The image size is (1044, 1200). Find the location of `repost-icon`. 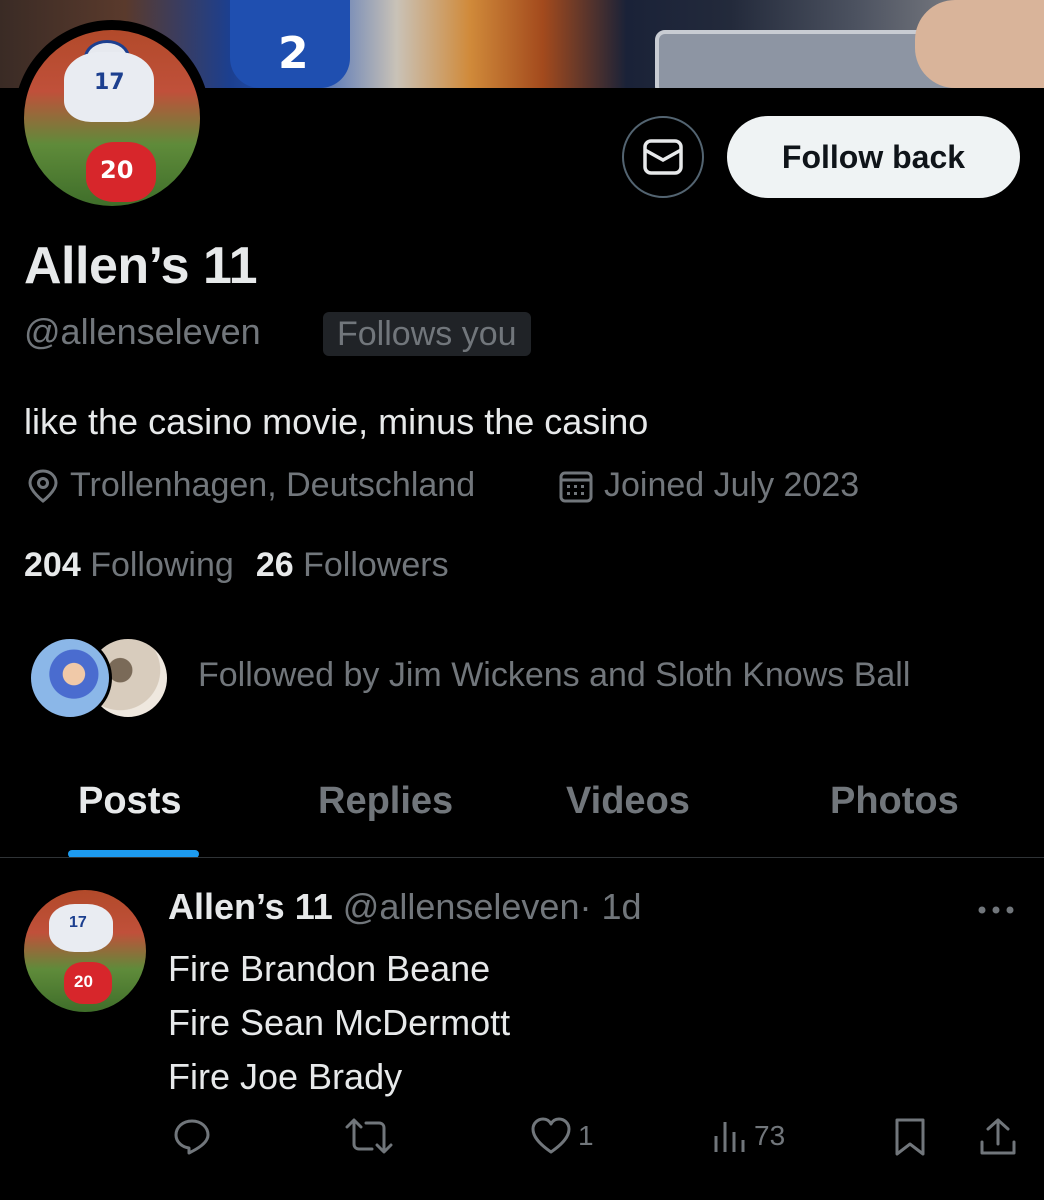

repost-icon is located at coordinates (369, 1136).